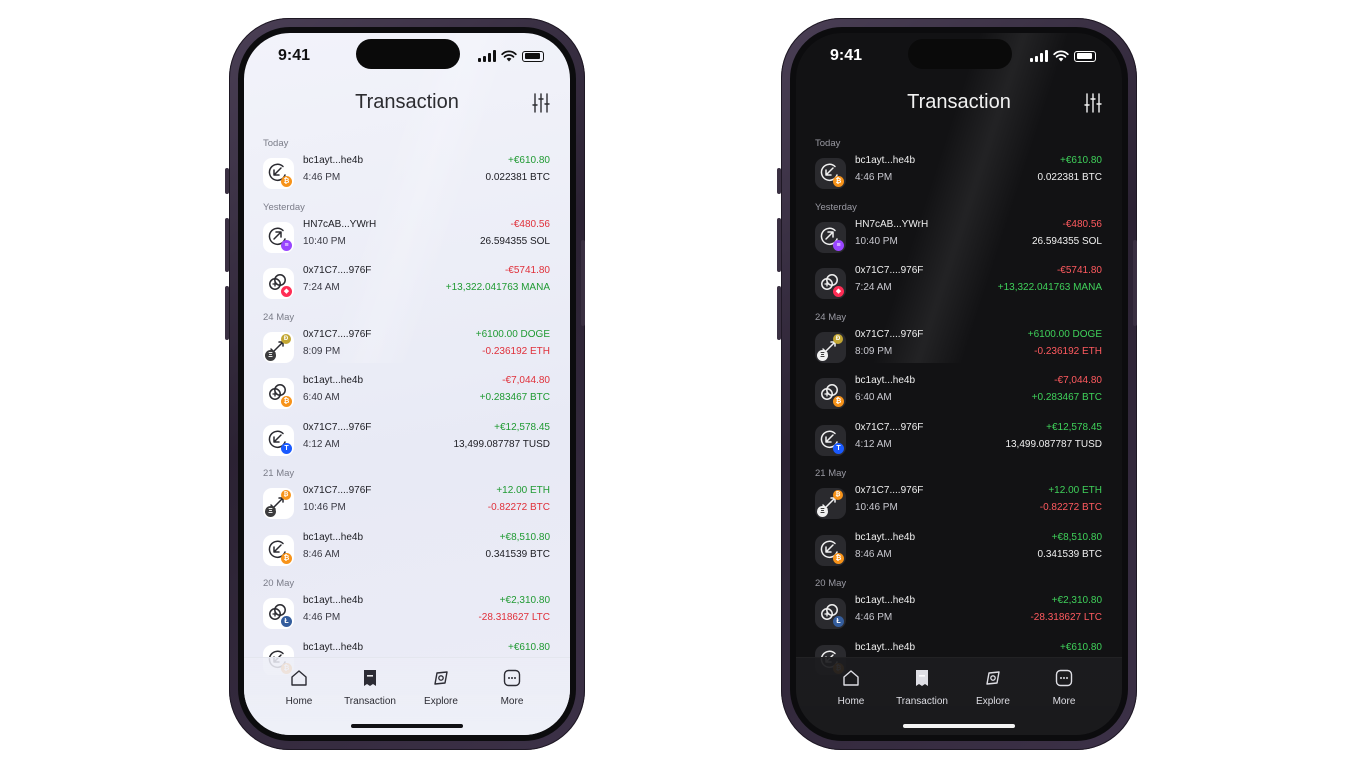 This screenshot has width=1366, height=768. I want to click on more-icon, so click(512, 682).